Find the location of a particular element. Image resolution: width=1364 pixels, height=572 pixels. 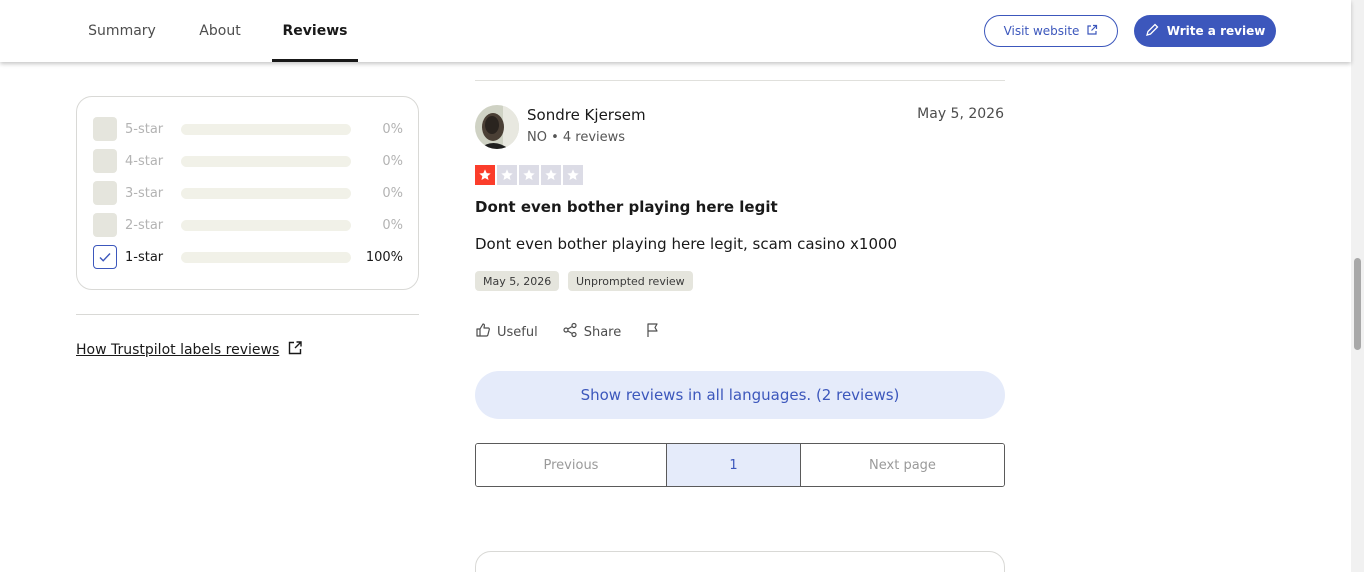

next-section-card is located at coordinates (740, 561).